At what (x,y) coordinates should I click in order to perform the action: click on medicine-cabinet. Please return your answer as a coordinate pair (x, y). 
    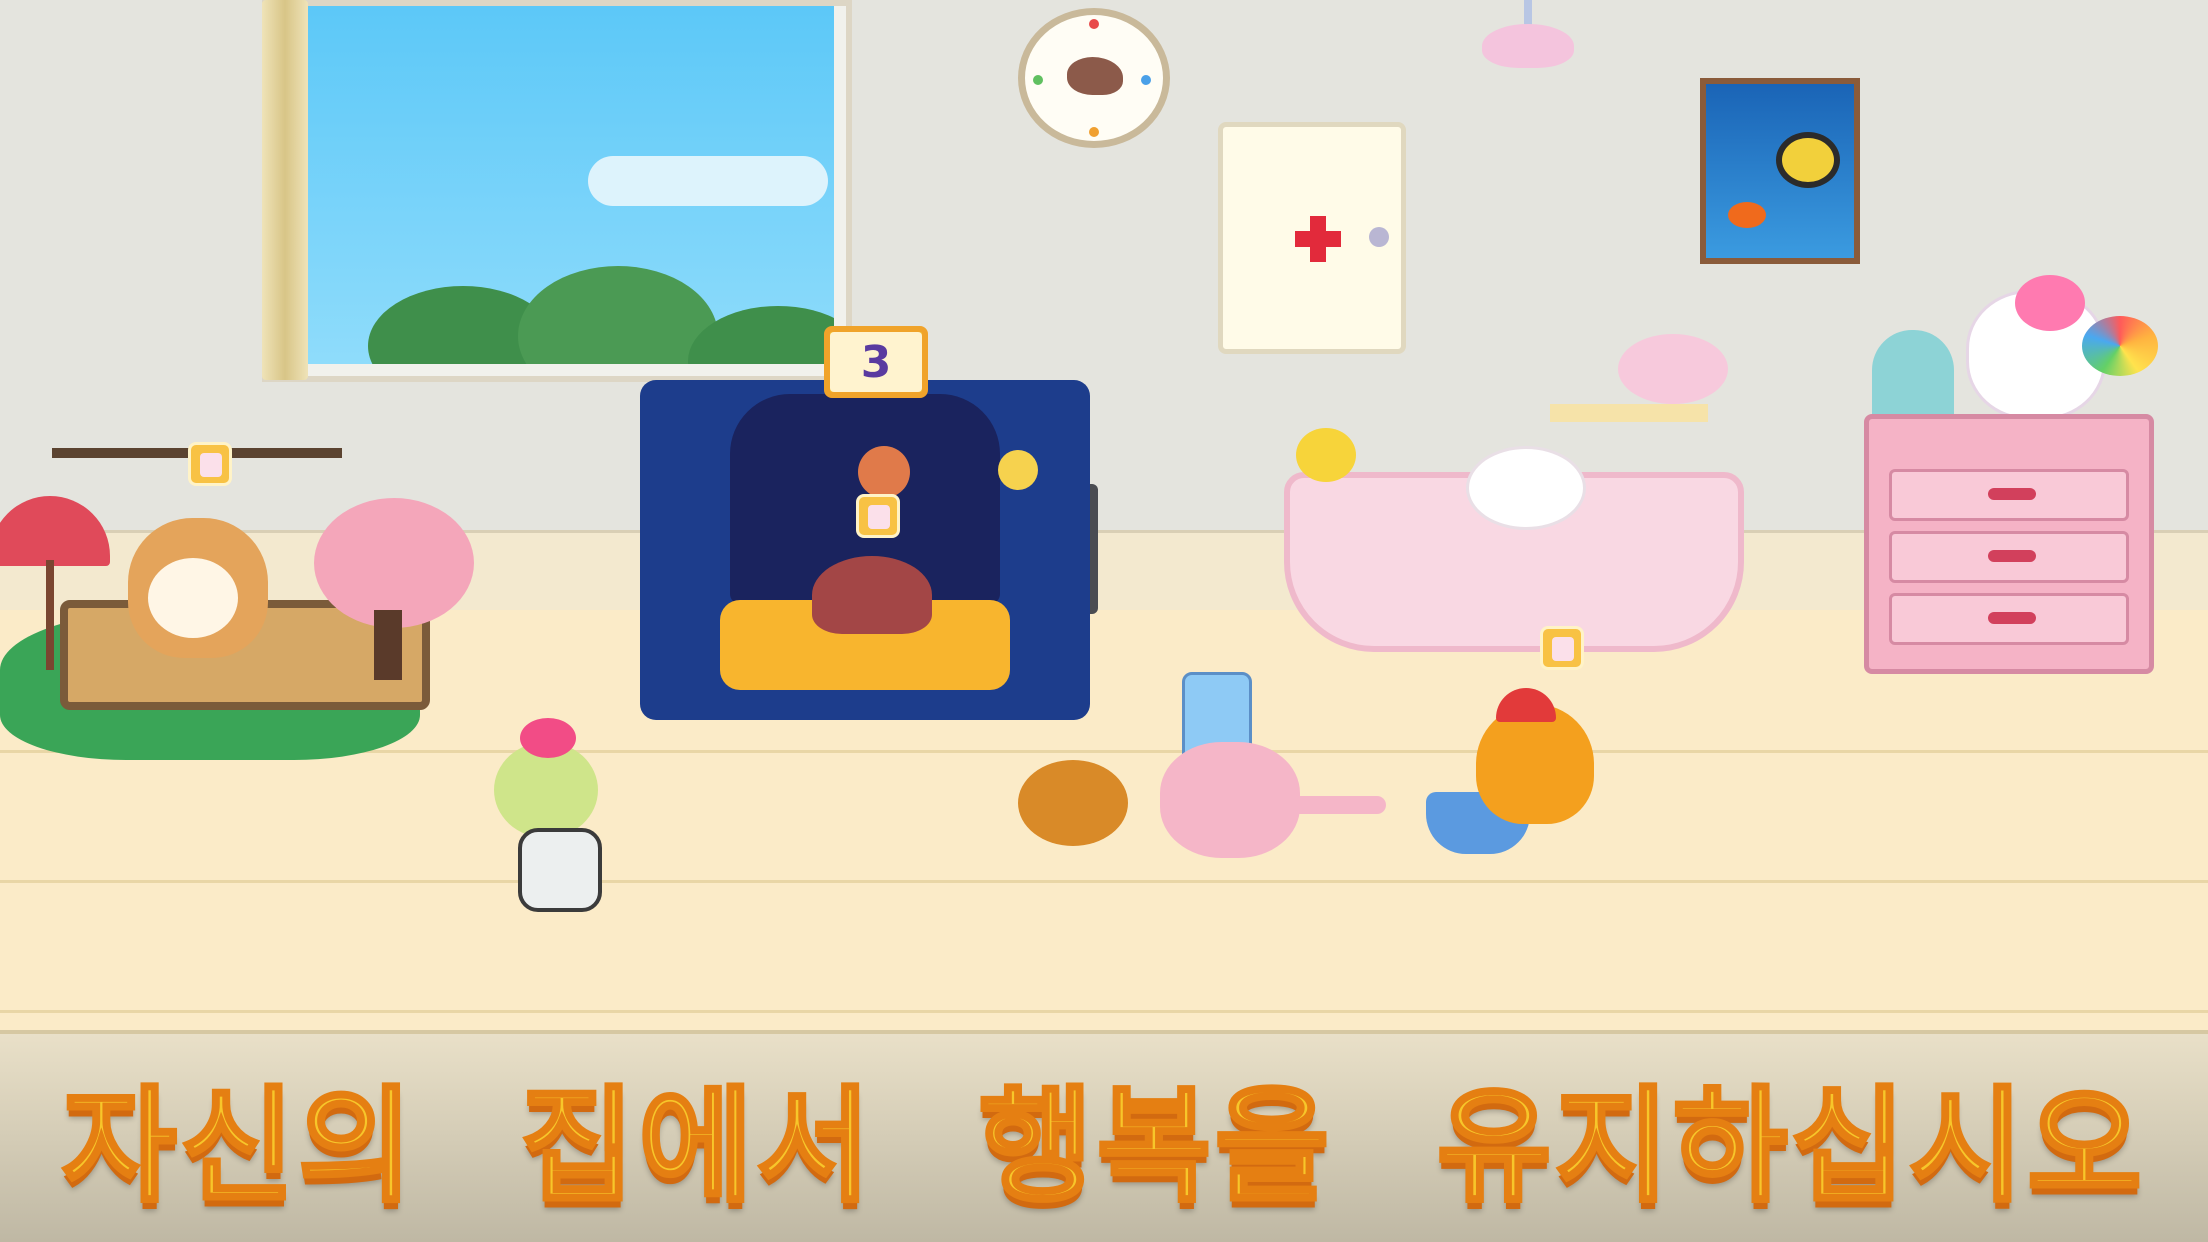
    Looking at the image, I should click on (1312, 238).